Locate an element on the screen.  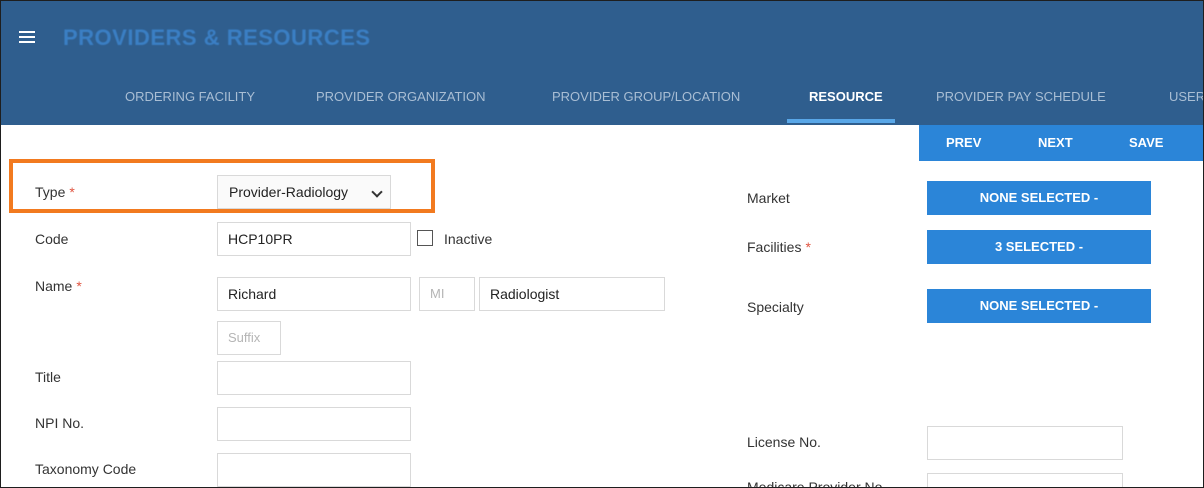
first-name-input: Richard is located at coordinates (314, 294).